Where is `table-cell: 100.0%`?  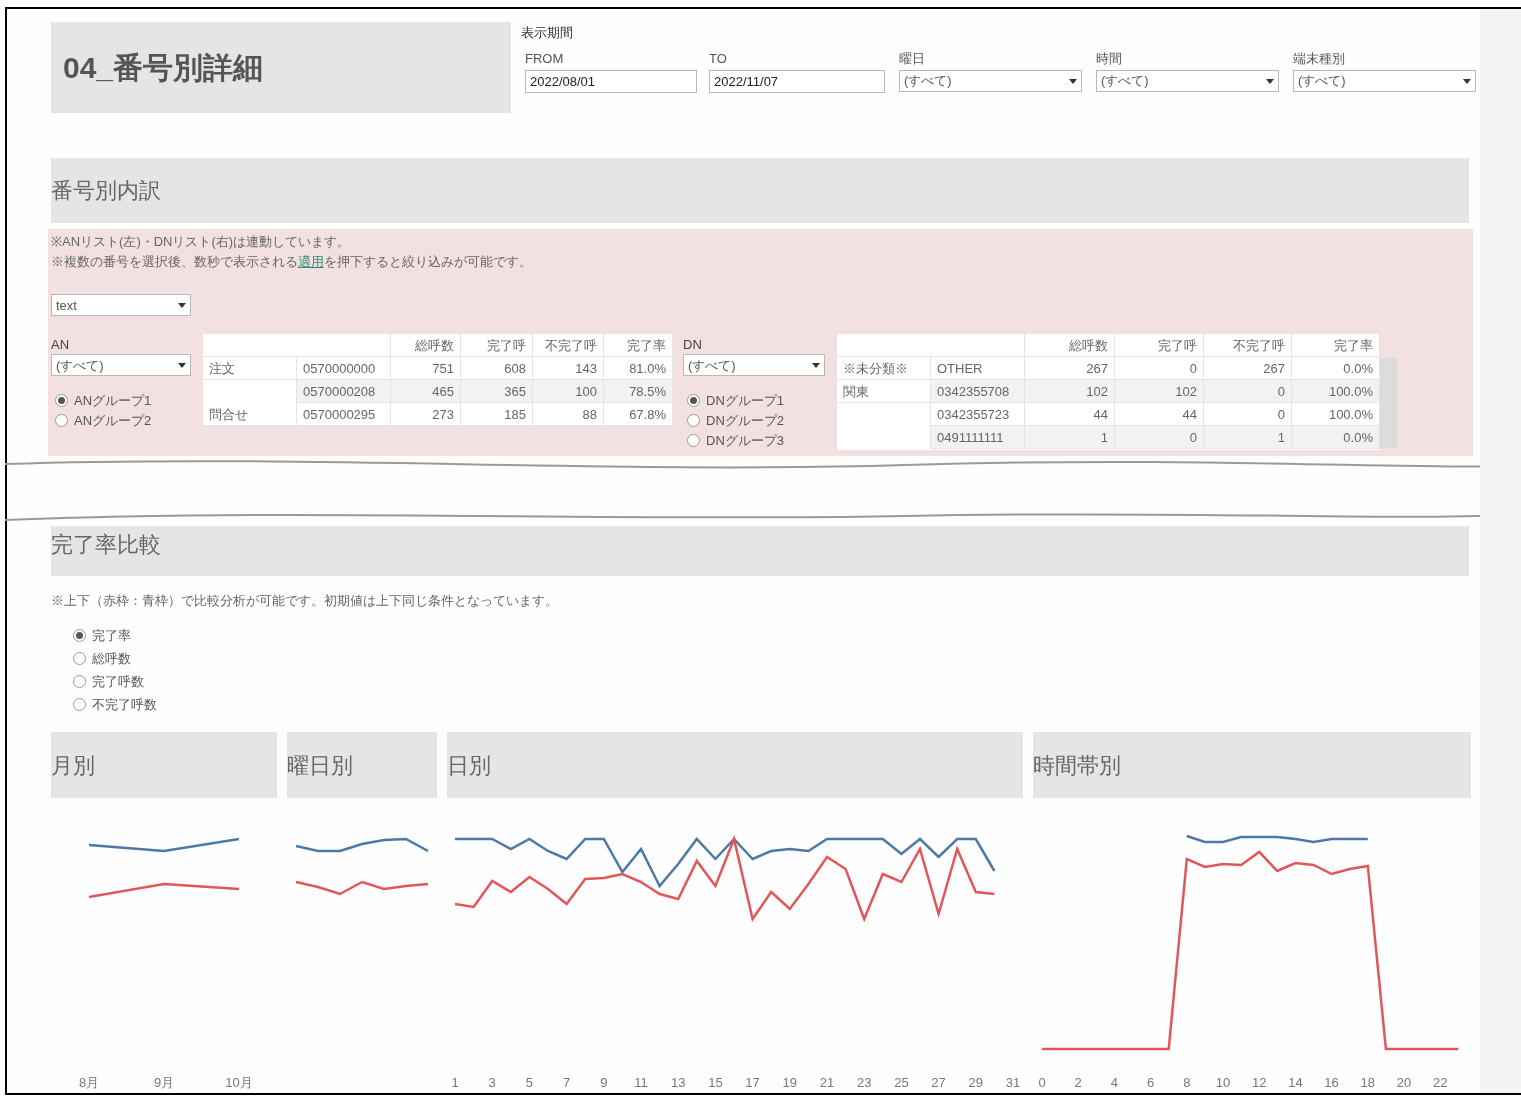
table-cell: 100.0% is located at coordinates (1336, 392).